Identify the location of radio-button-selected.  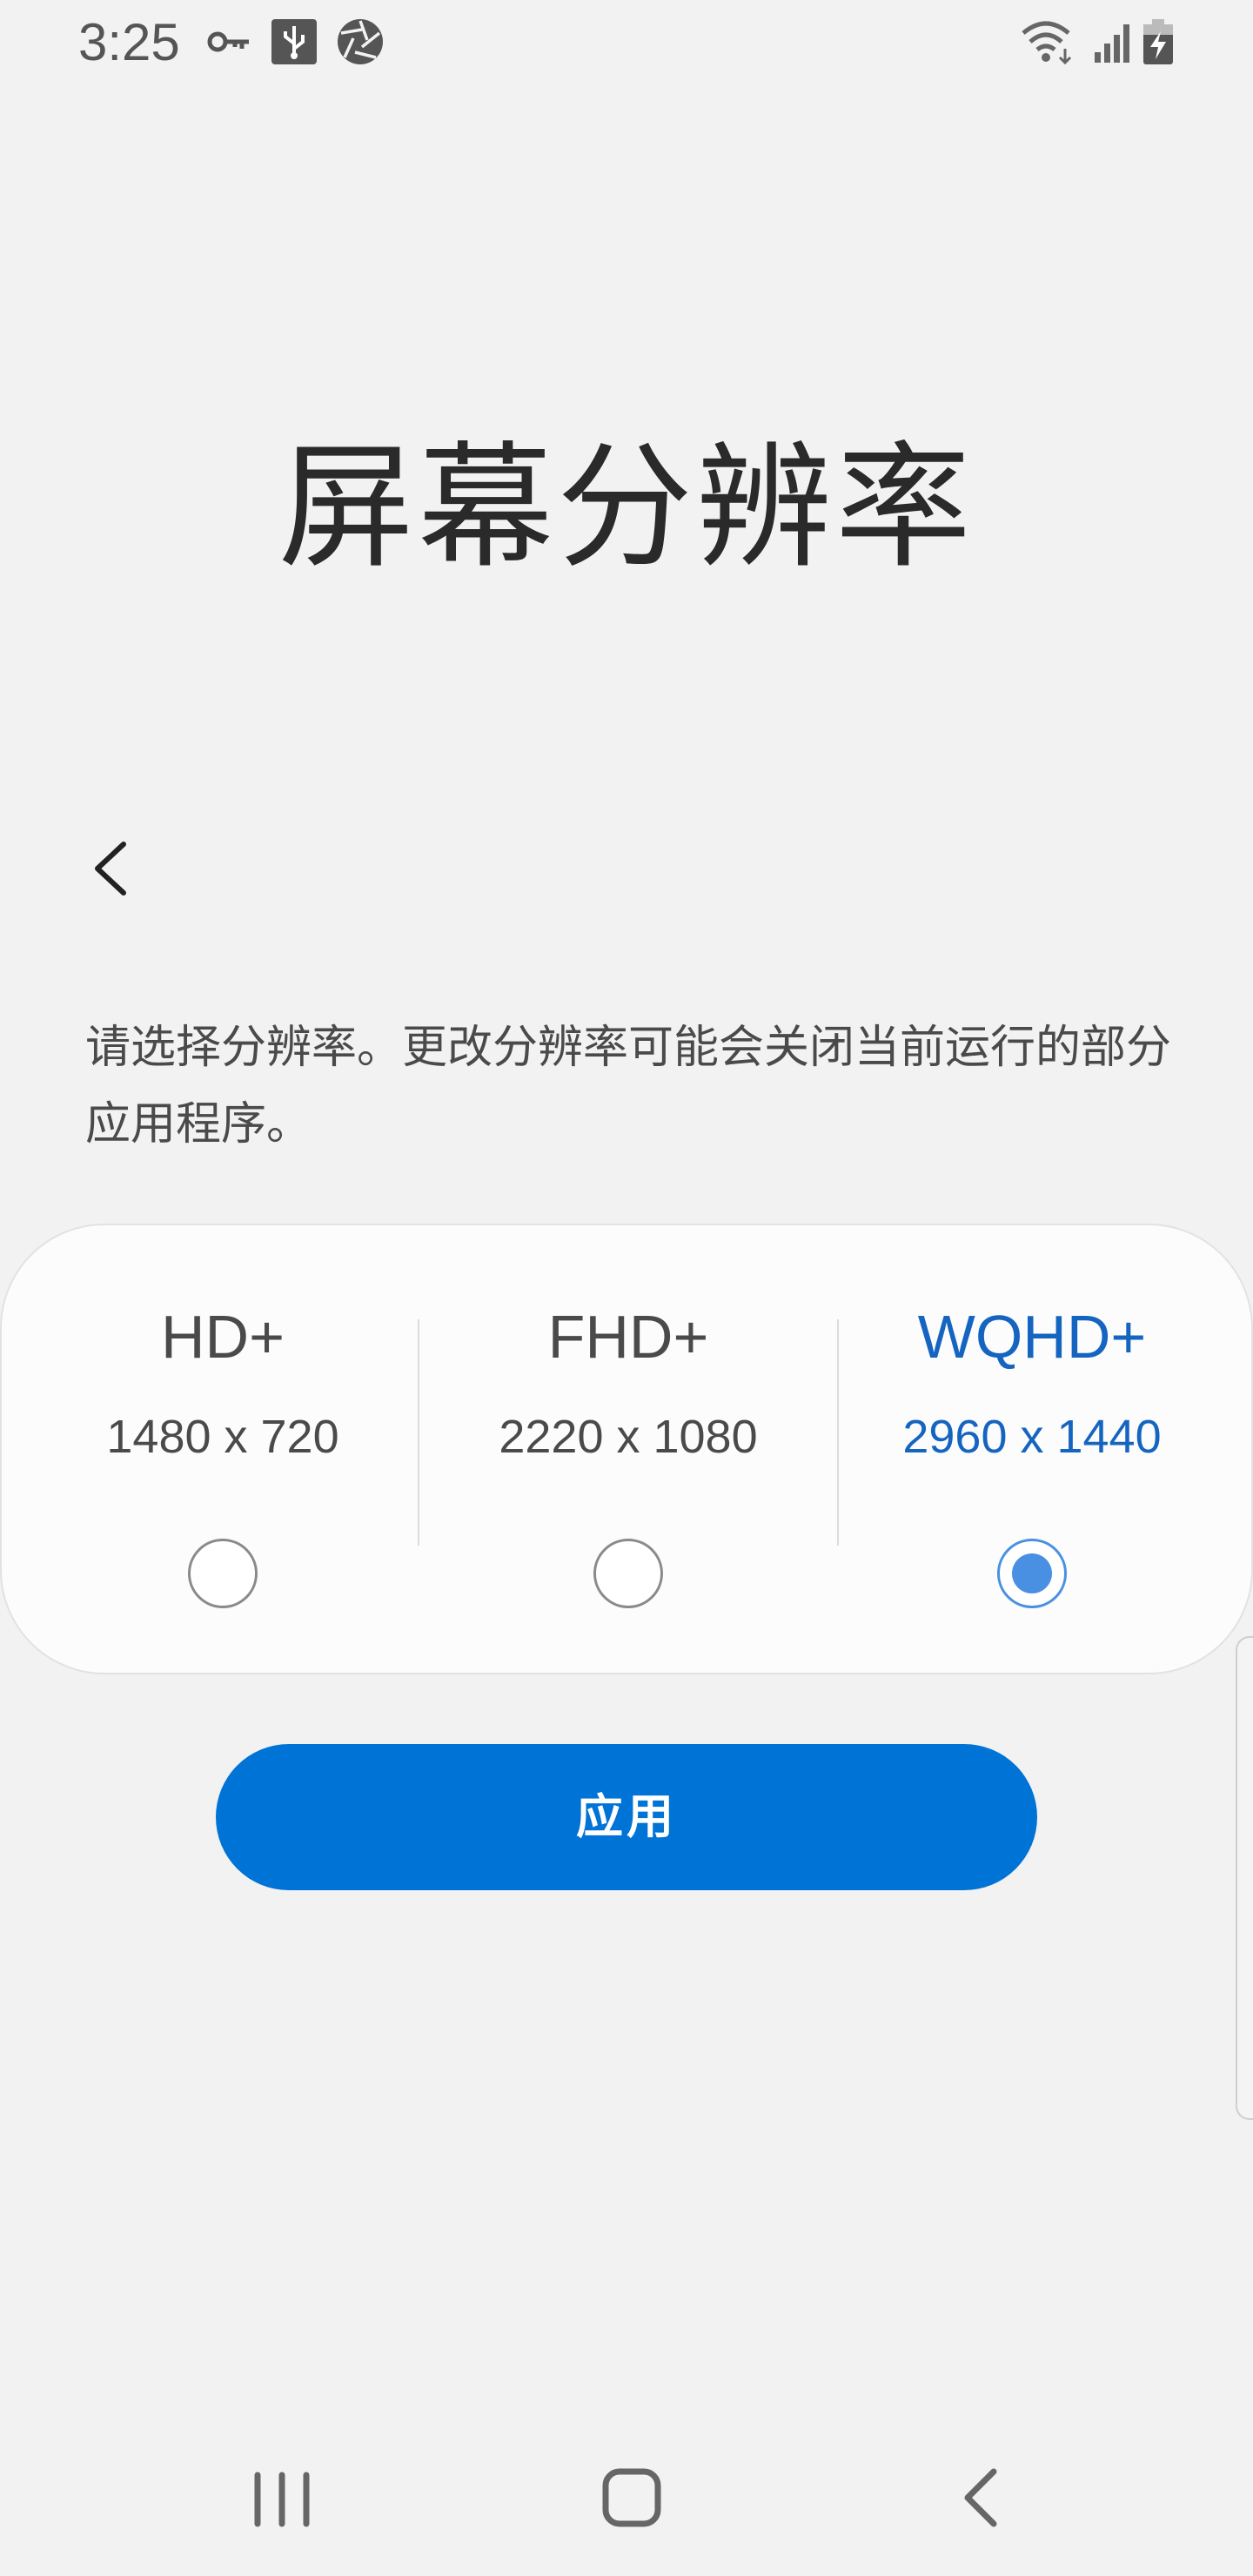
(1032, 1574).